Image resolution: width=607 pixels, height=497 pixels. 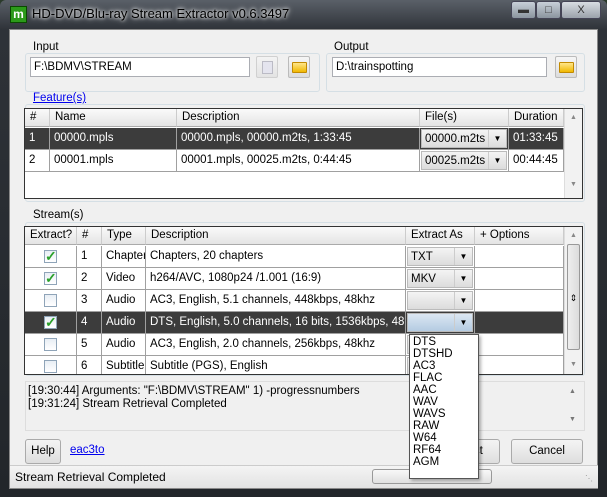 What do you see at coordinates (566, 67) in the screenshot?
I see `browse-output-button` at bounding box center [566, 67].